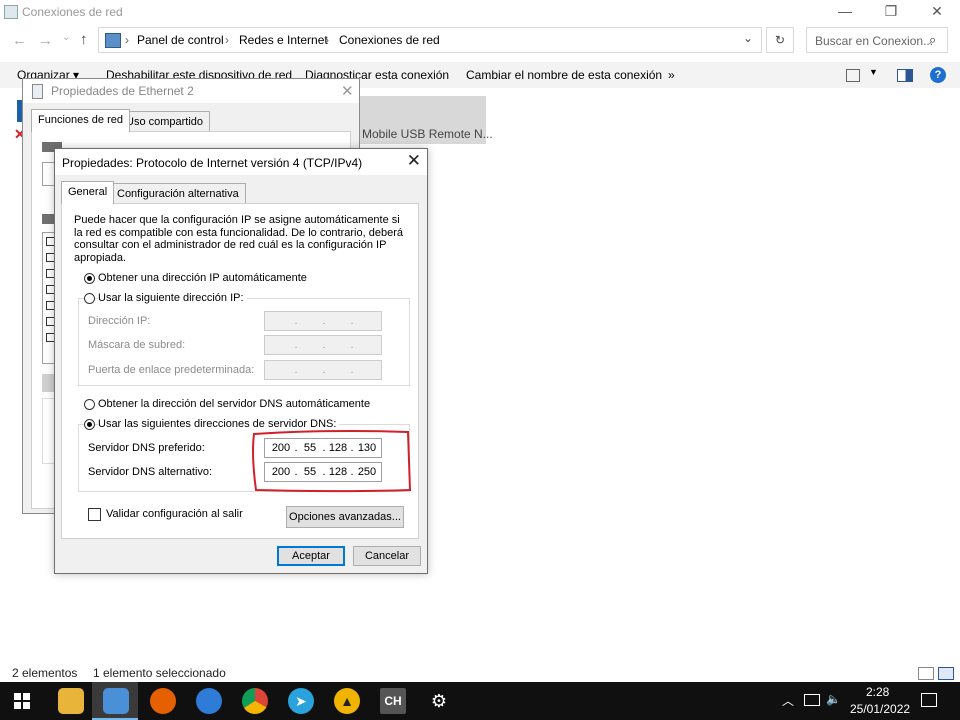 The width and height of the screenshot is (960, 720). What do you see at coordinates (11, 12) in the screenshot?
I see `network-folder-icon` at bounding box center [11, 12].